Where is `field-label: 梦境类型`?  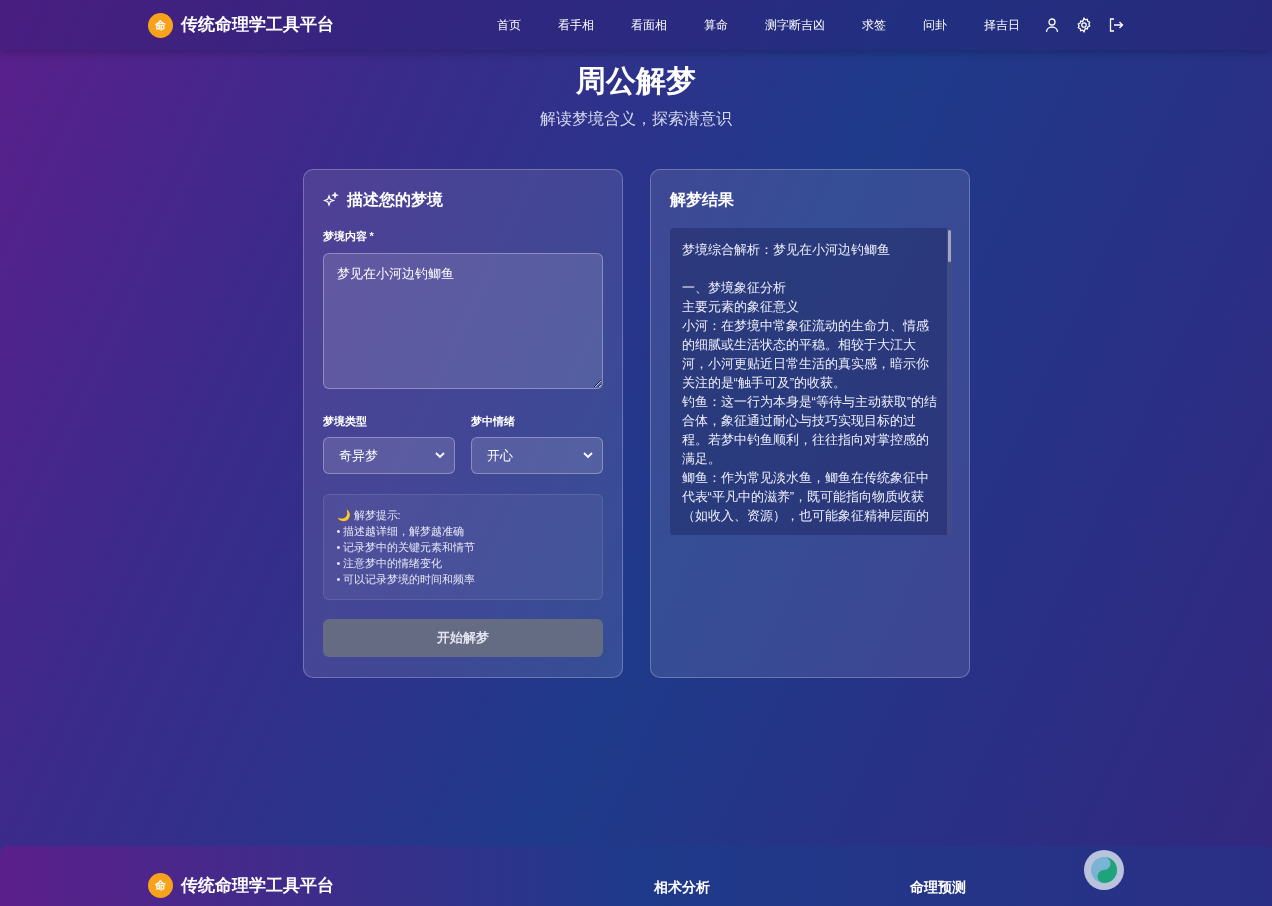
field-label: 梦境类型 is located at coordinates (345, 421).